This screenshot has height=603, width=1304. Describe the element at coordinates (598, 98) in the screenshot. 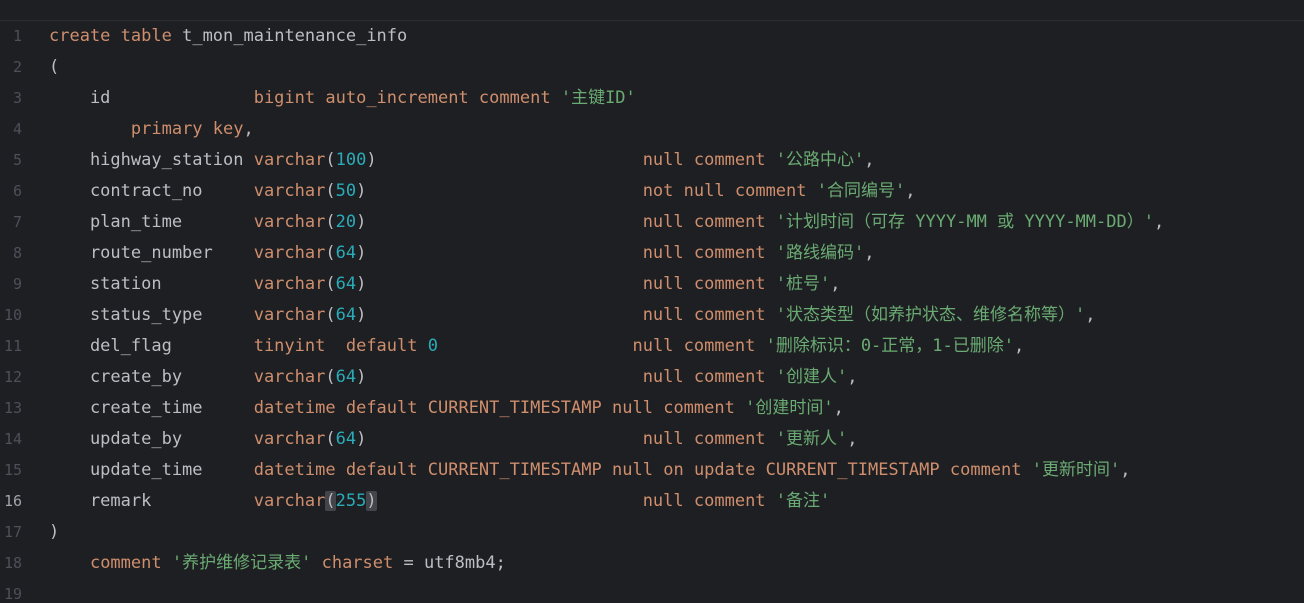

I see `string-token: '主键ID'` at that location.